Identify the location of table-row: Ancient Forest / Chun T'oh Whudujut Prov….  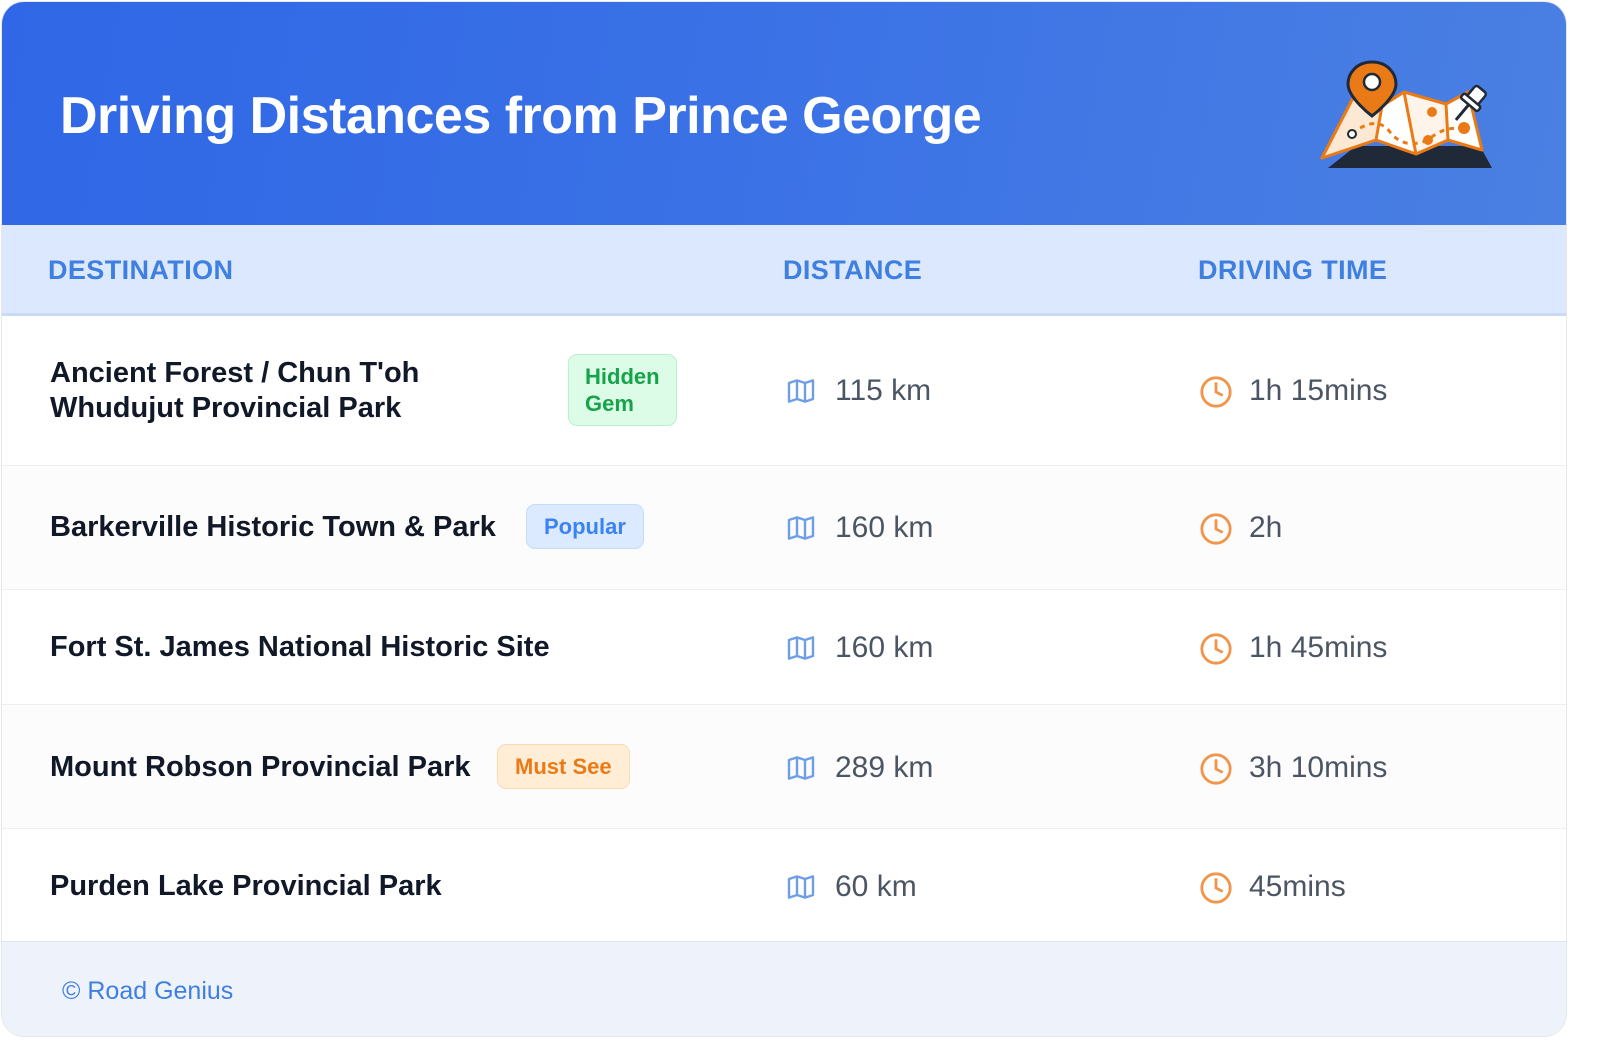
(784, 391).